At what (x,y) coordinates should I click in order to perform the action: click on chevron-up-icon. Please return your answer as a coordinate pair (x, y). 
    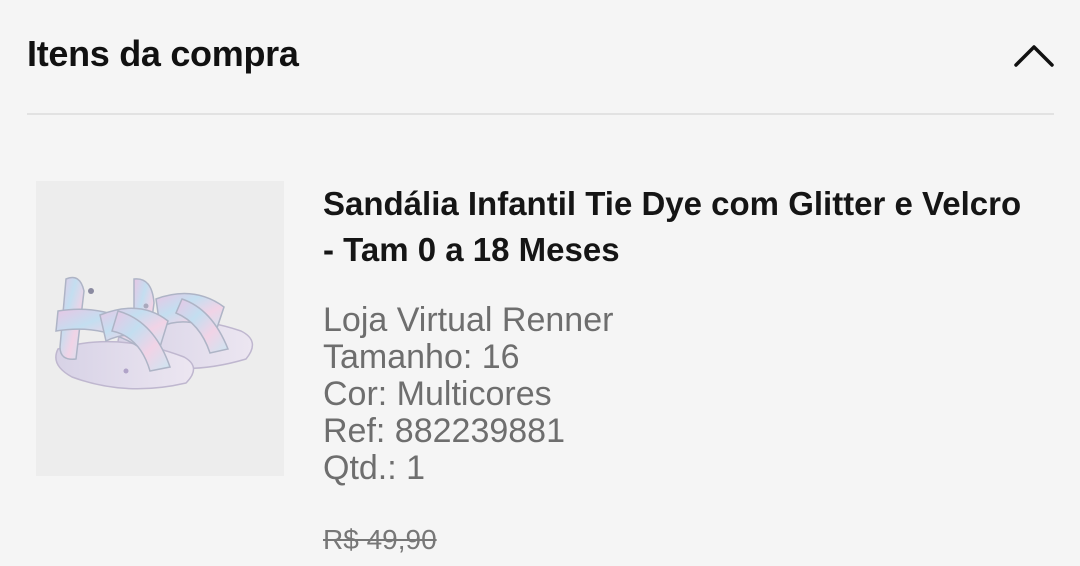
    Looking at the image, I should click on (1034, 55).